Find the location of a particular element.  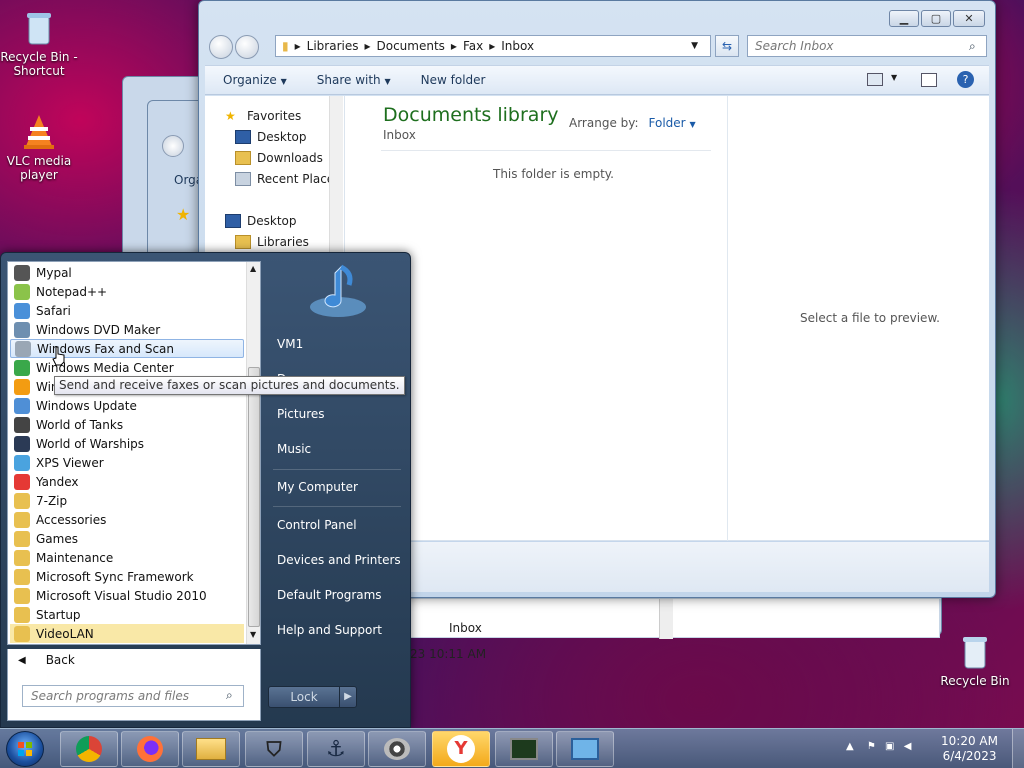

nav-favorites: ★ Favorites is located at coordinates (263, 116).